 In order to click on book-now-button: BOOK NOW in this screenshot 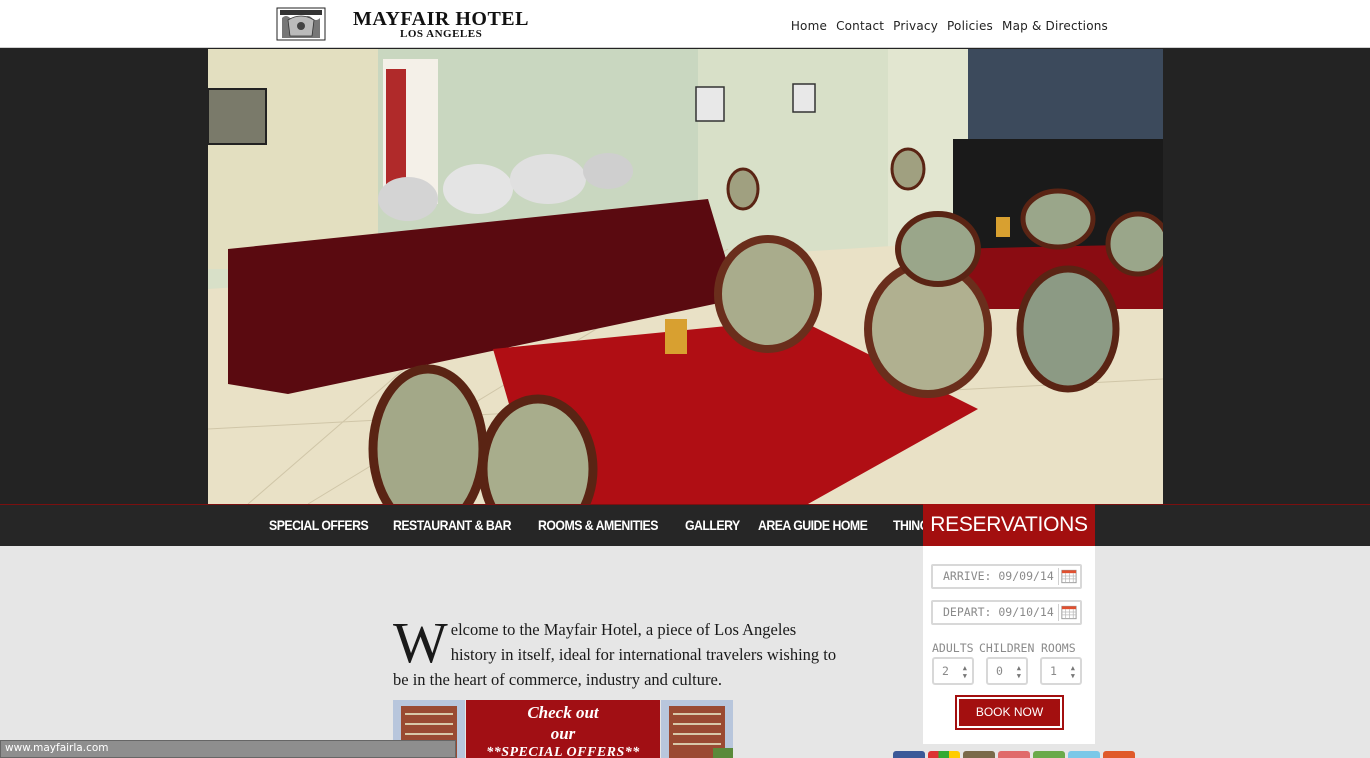, I will do `click(1009, 712)`.